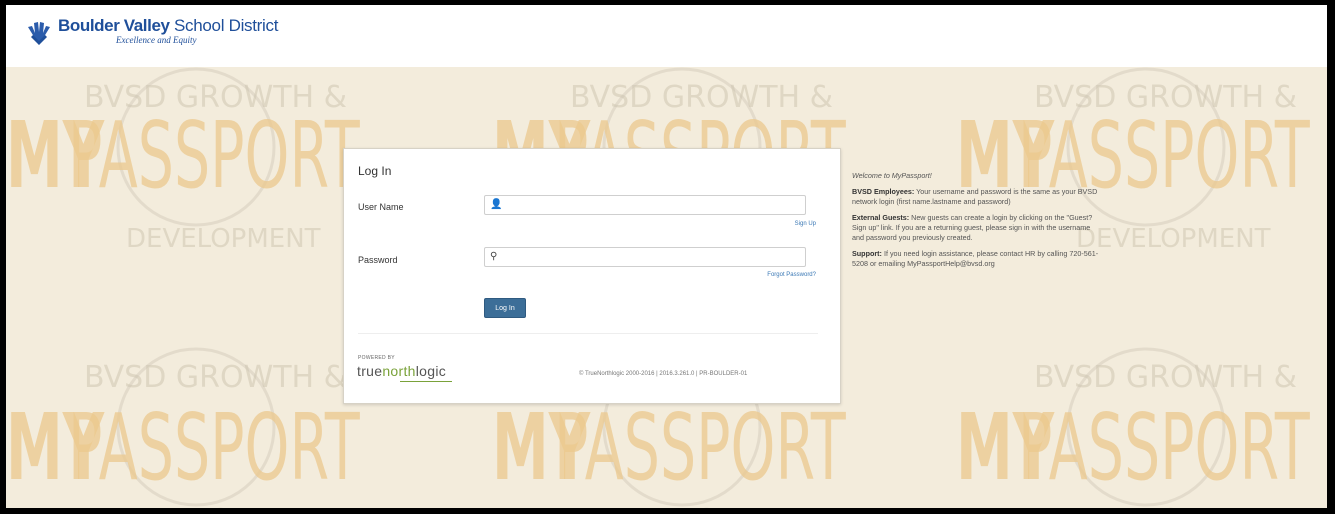 The width and height of the screenshot is (1335, 514). Describe the element at coordinates (375, 171) in the screenshot. I see `login-title: Log In` at that location.